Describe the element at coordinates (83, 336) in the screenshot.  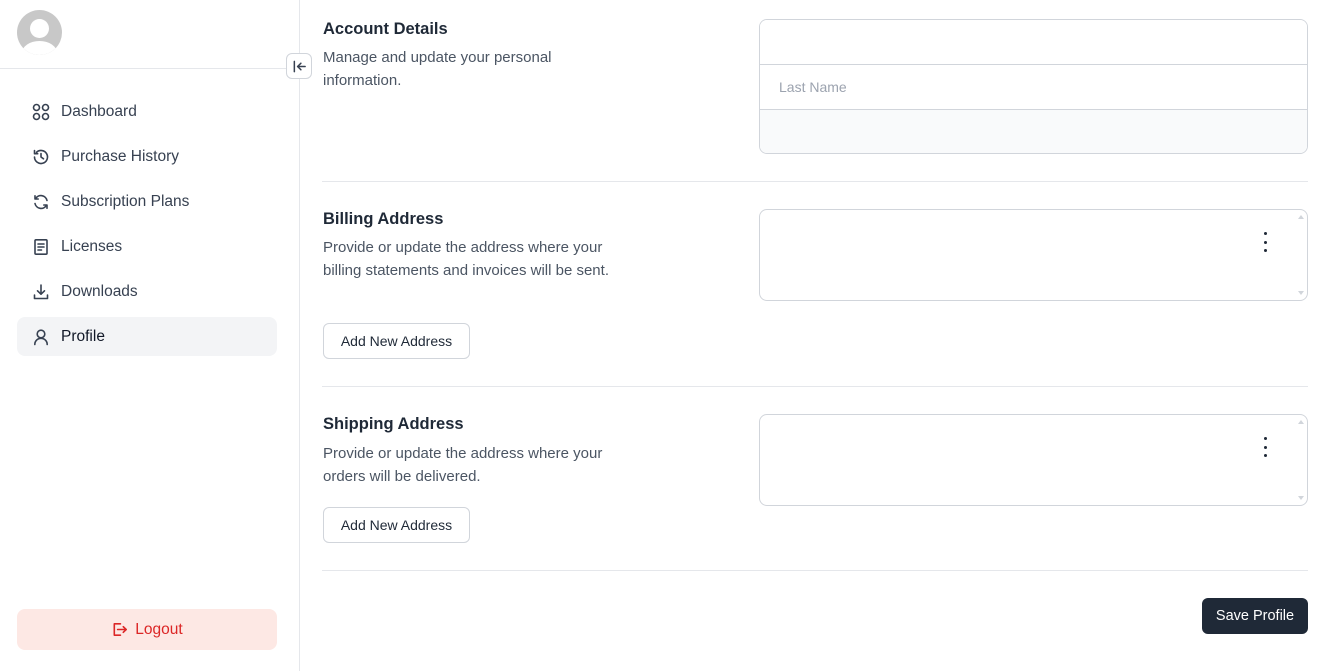
I see `sidebar-item-label: Profile` at that location.